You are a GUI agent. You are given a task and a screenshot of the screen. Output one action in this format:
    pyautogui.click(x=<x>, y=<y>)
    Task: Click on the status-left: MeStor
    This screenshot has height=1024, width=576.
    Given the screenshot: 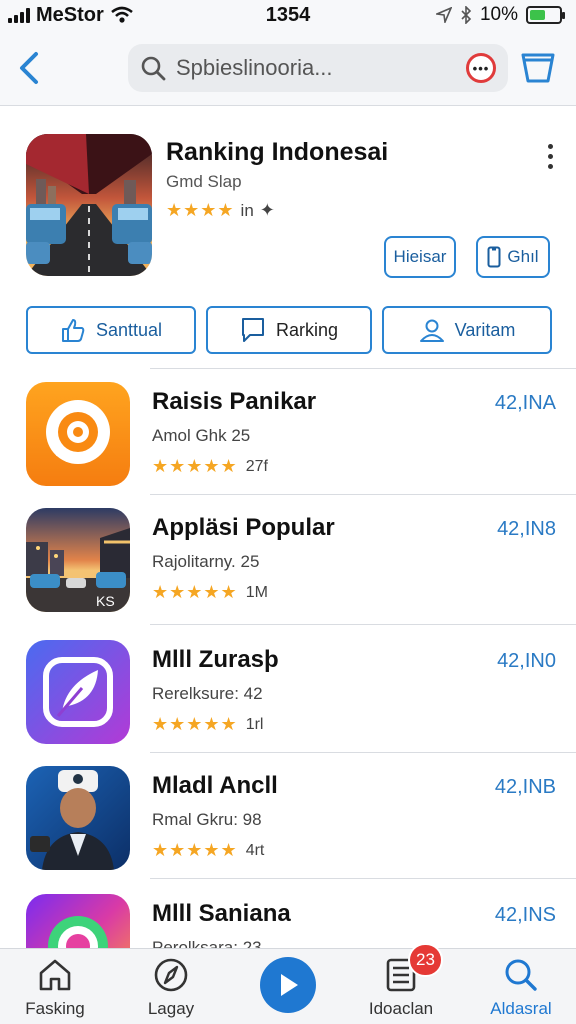 What is the action you would take?
    pyautogui.click(x=71, y=15)
    